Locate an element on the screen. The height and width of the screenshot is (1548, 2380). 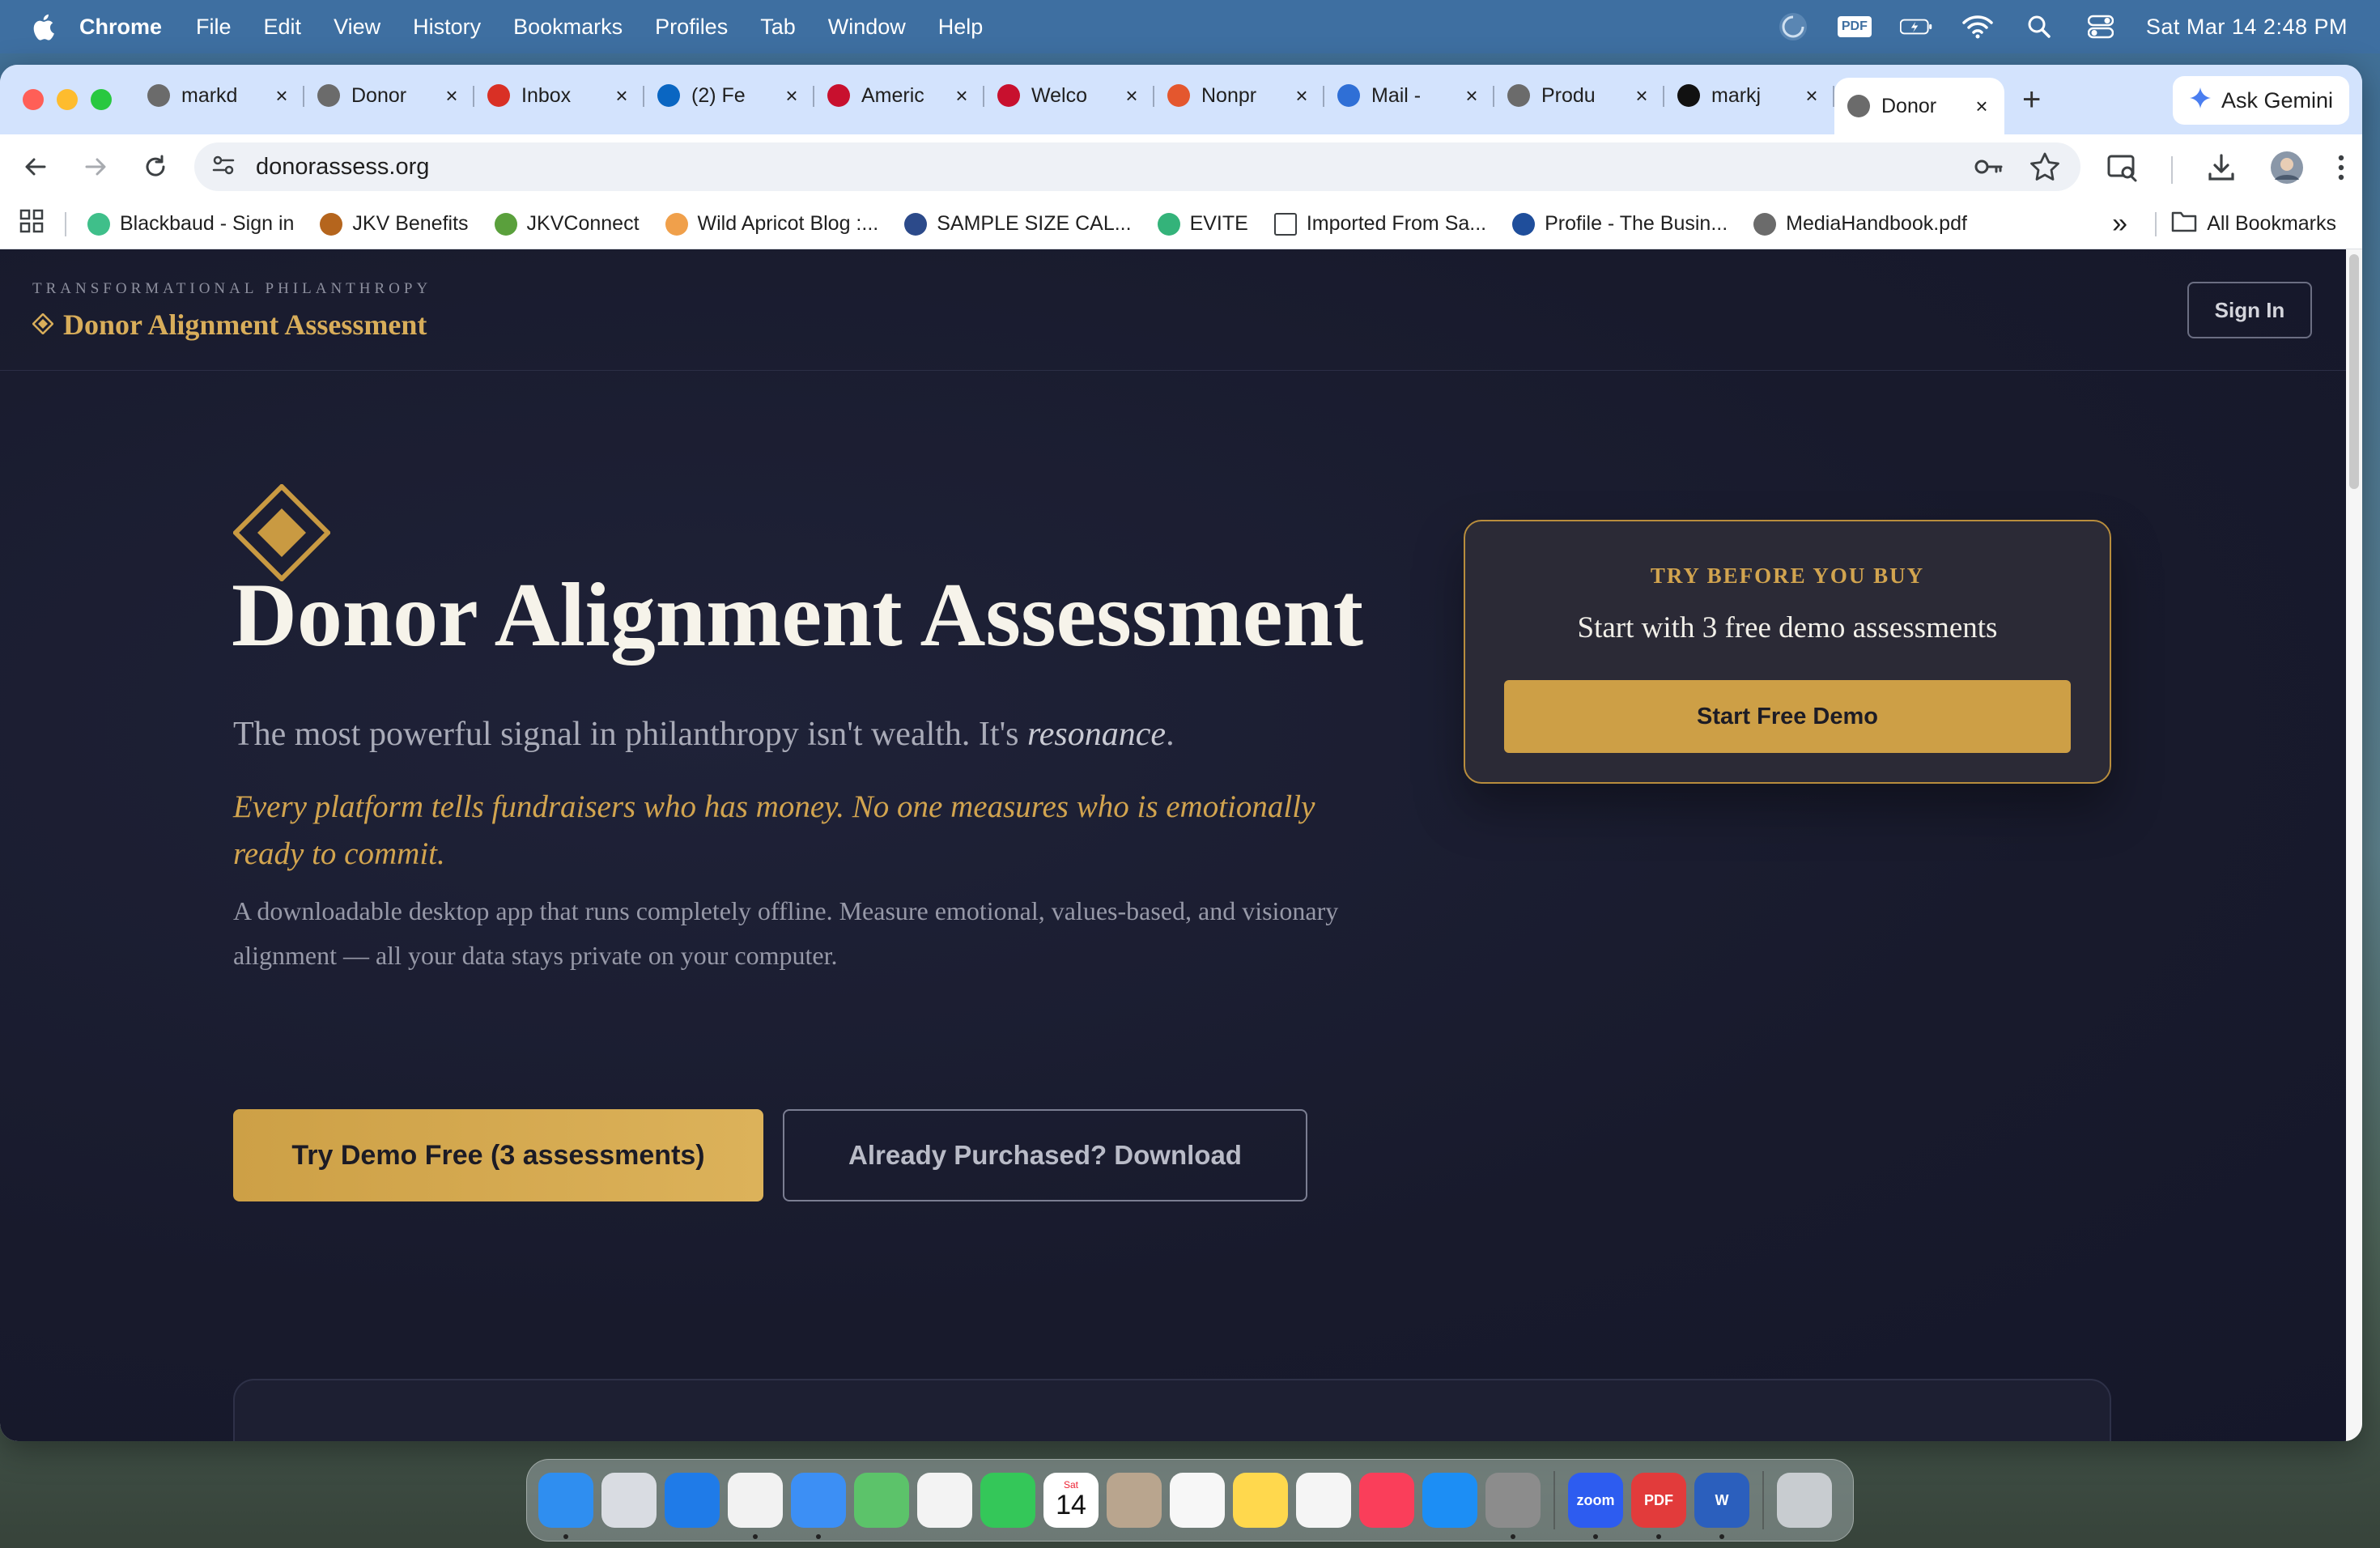
bookmark-item: JKV Benefits is located at coordinates (395, 224).